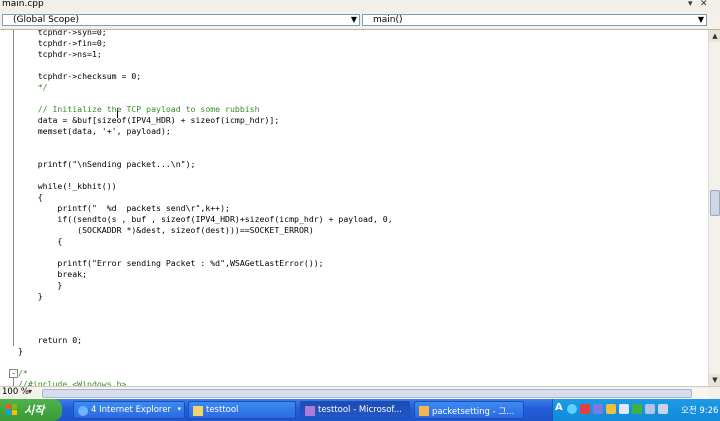  What do you see at coordinates (23, 373) in the screenshot?
I see `code-line: /*` at bounding box center [23, 373].